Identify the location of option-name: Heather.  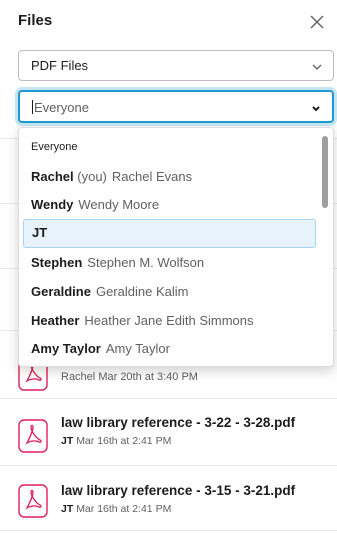
(55, 320).